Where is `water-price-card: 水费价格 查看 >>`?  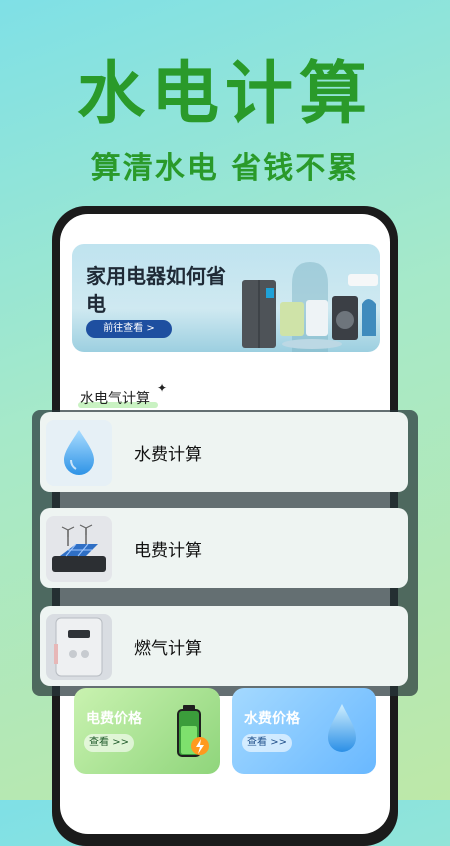 water-price-card: 水费价格 查看 >> is located at coordinates (304, 731).